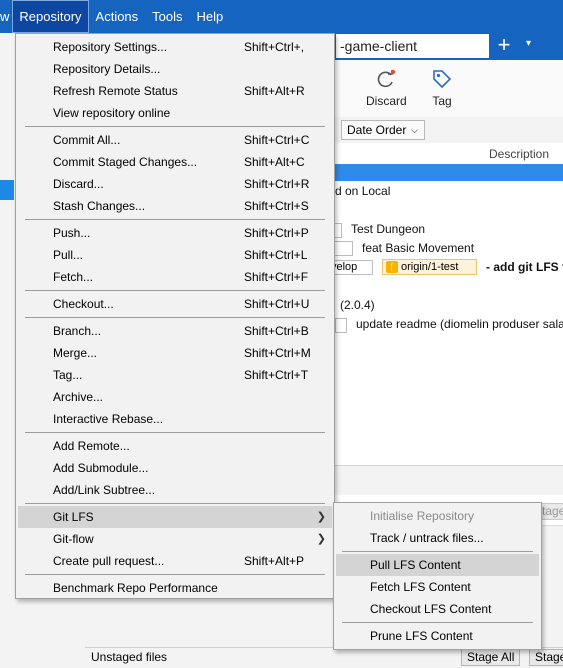  I want to click on menu-item-label: View repository online, so click(112, 113).